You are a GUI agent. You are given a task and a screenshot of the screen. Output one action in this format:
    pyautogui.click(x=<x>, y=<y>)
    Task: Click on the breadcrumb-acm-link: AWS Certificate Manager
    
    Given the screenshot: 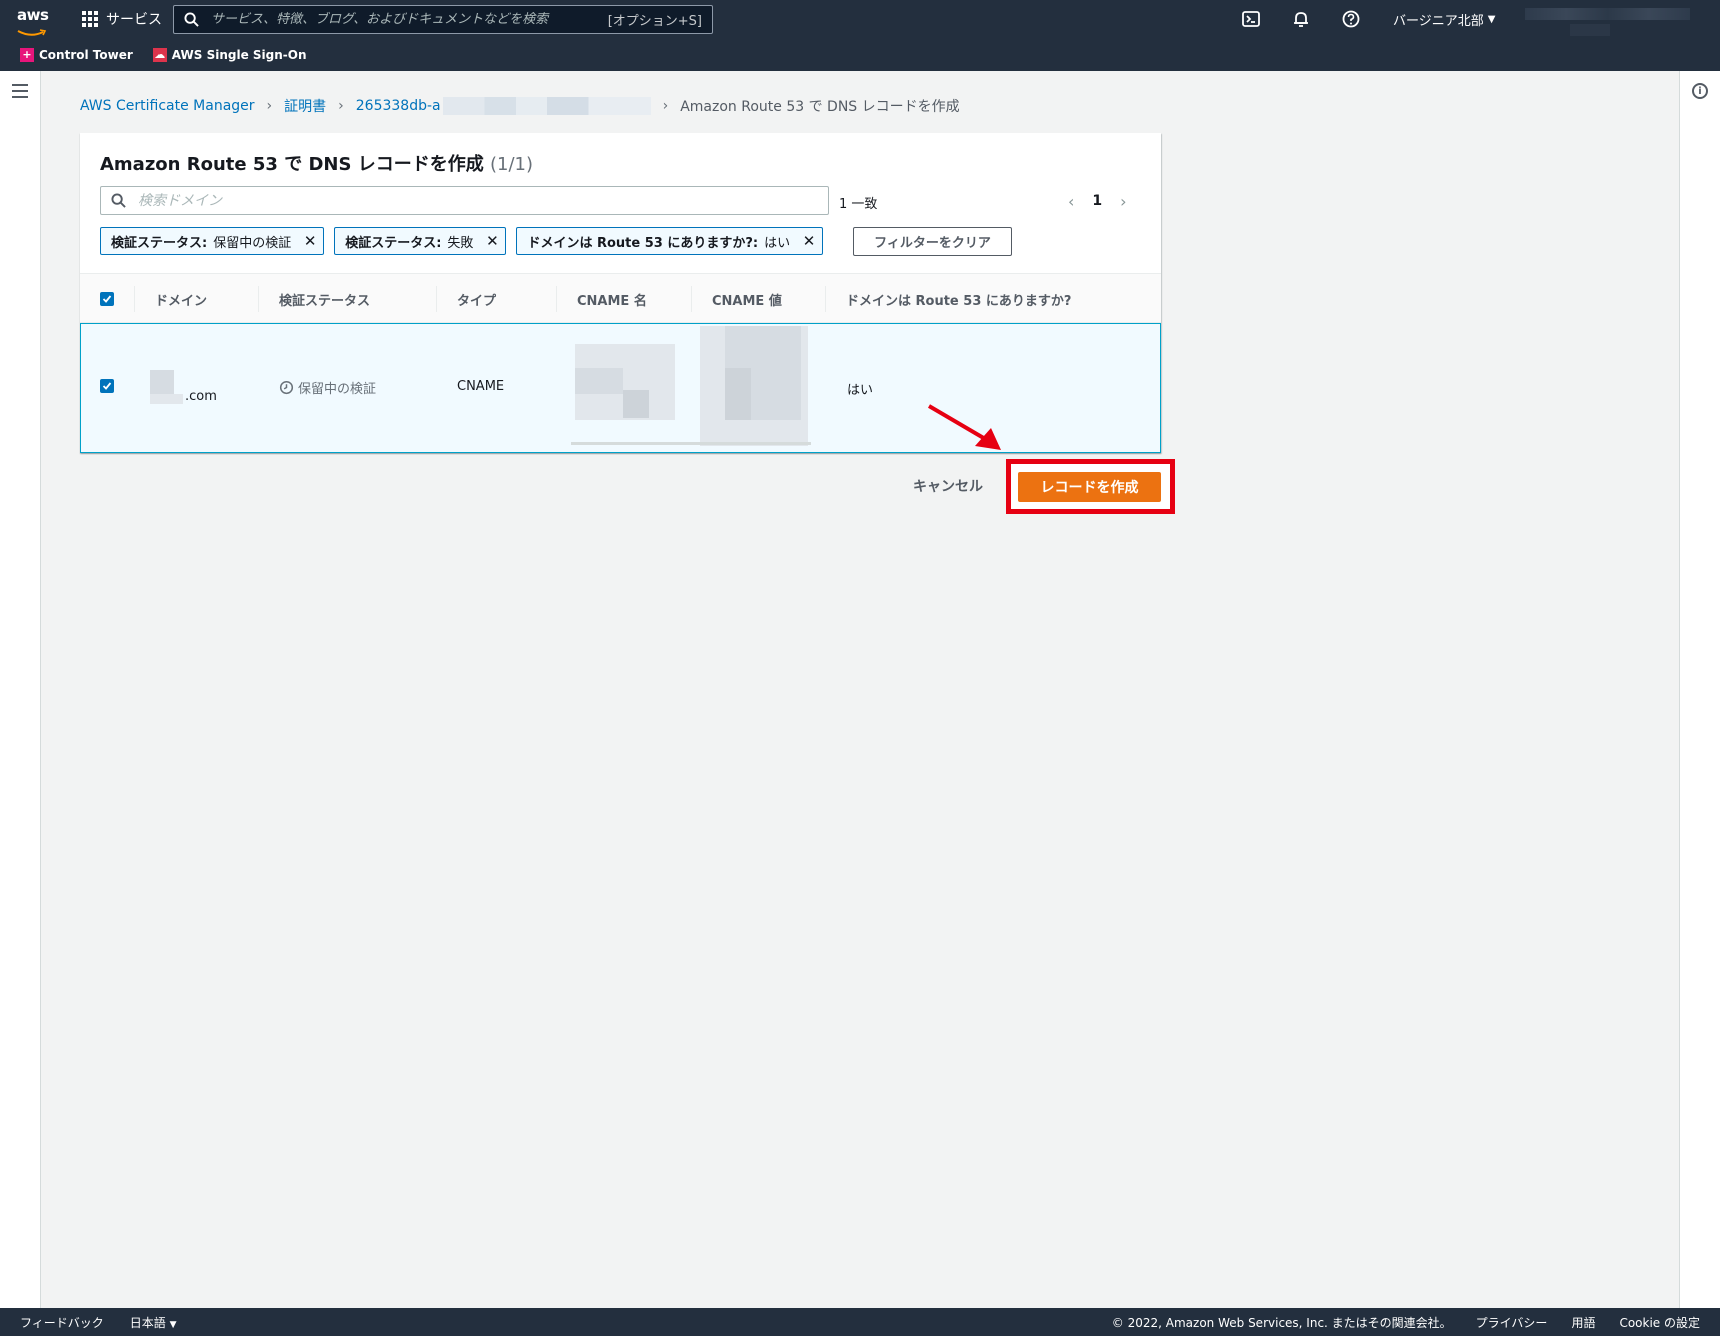 What is the action you would take?
    pyautogui.click(x=167, y=106)
    